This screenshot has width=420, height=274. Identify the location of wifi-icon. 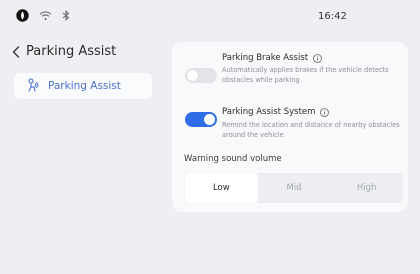
(45, 15).